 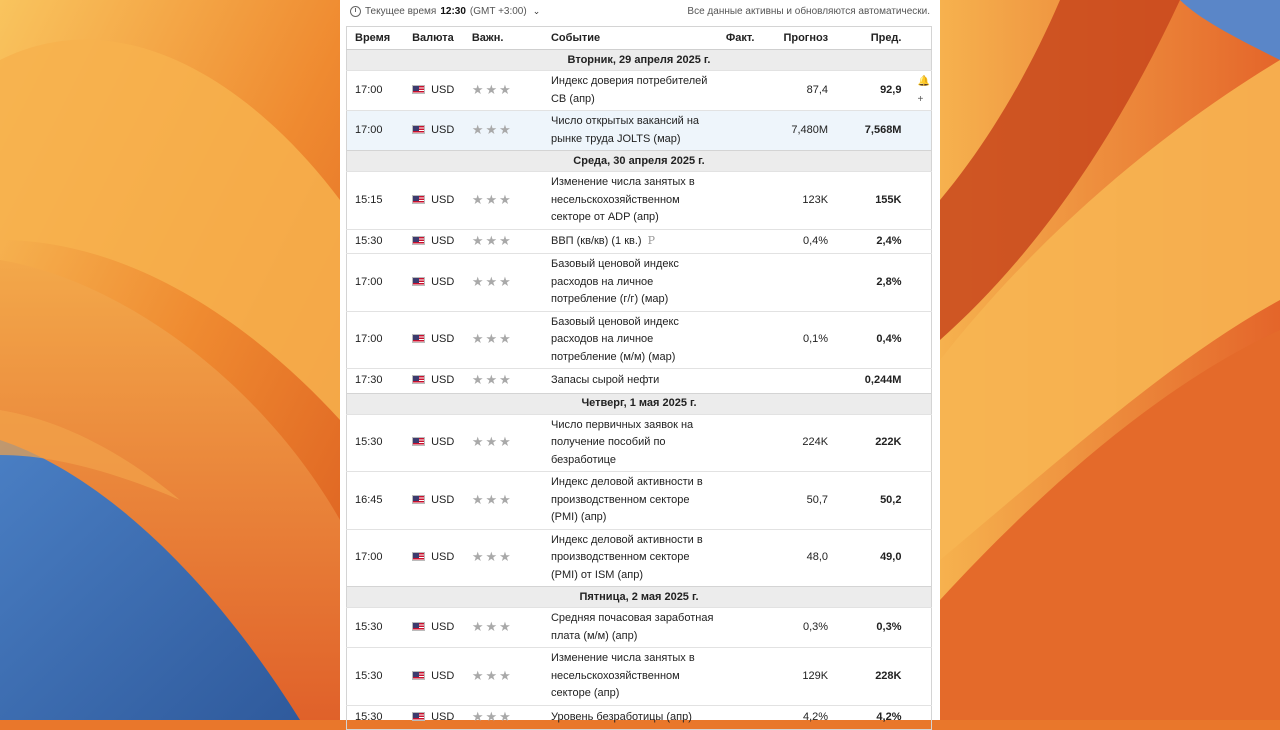 I want to click on day-header-label: Четверг, 1 мая 2025 г., so click(x=639, y=403).